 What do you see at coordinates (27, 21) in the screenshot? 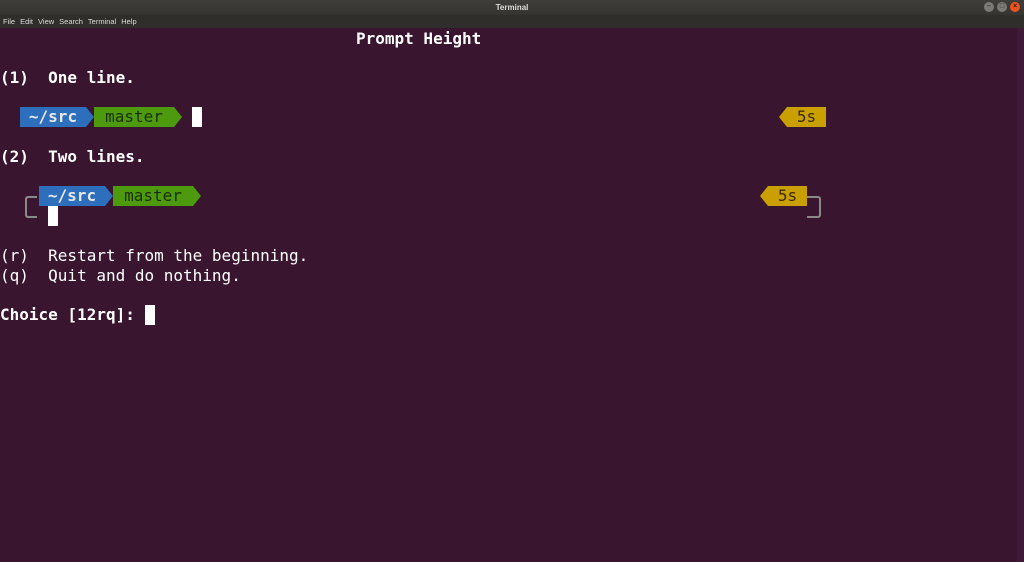
I see `menu-edit: Edit` at bounding box center [27, 21].